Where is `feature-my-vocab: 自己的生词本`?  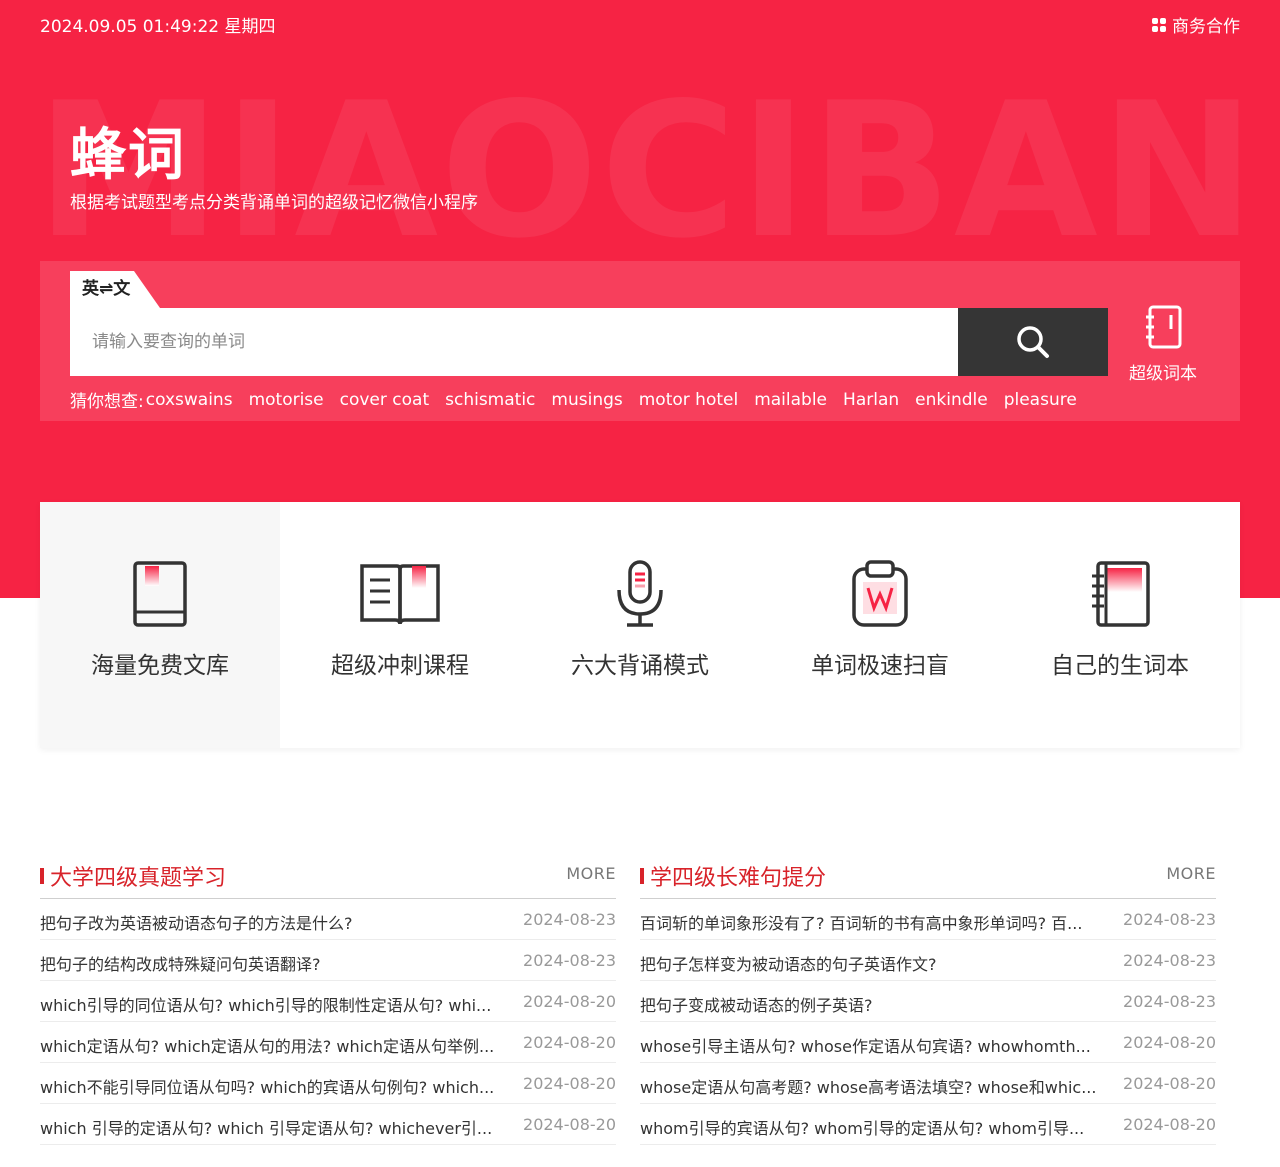 feature-my-vocab: 自己的生词本 is located at coordinates (1120, 625).